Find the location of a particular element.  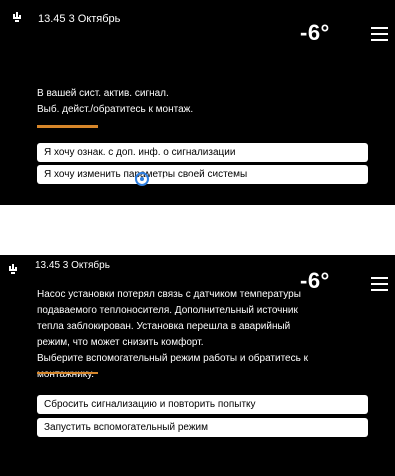

message-line: В вашей сист. актив. сигнал. is located at coordinates (103, 93).